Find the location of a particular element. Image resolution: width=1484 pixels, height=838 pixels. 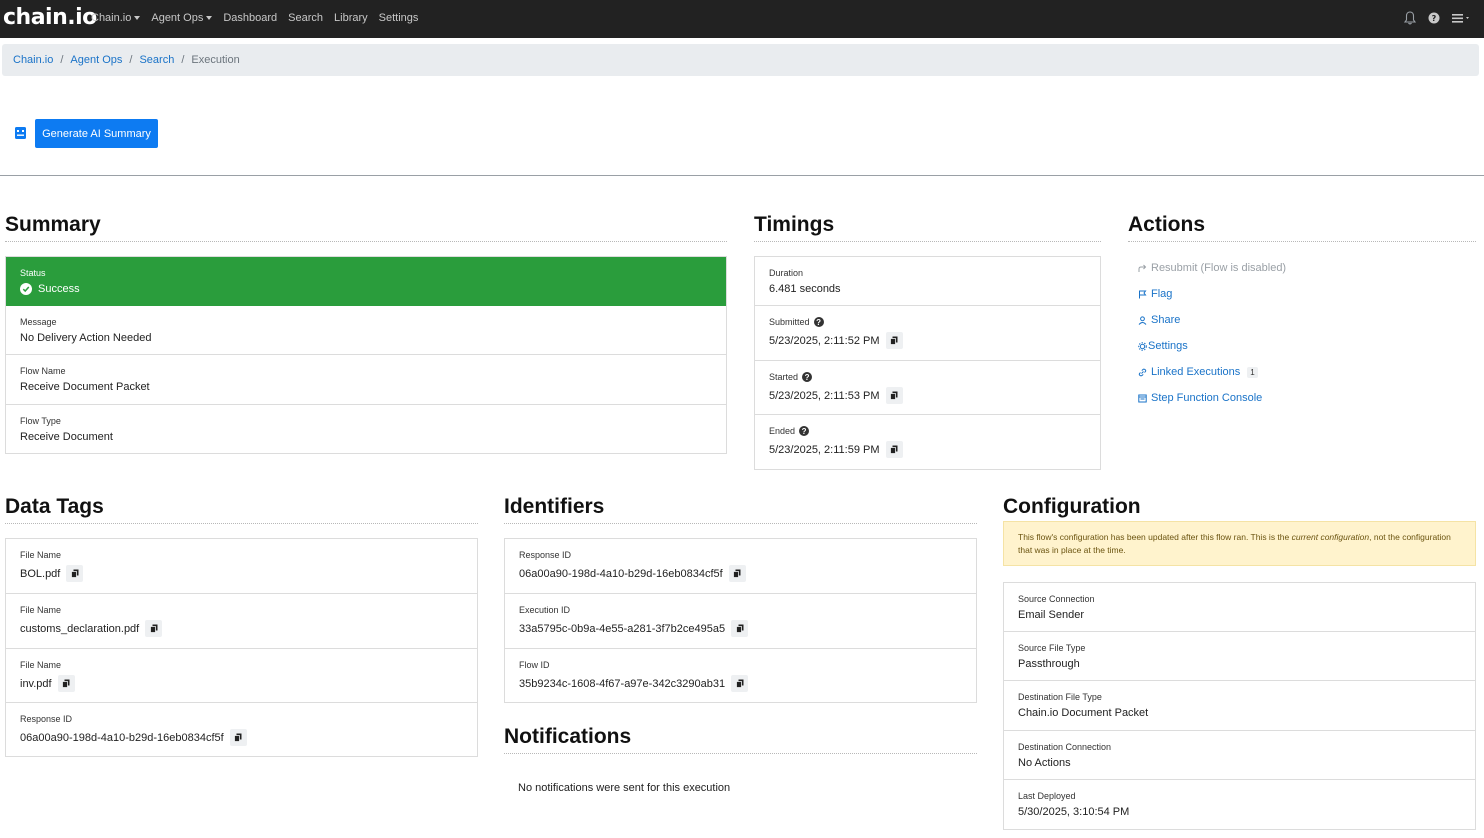

status-row: Status Success is located at coordinates (366, 281).